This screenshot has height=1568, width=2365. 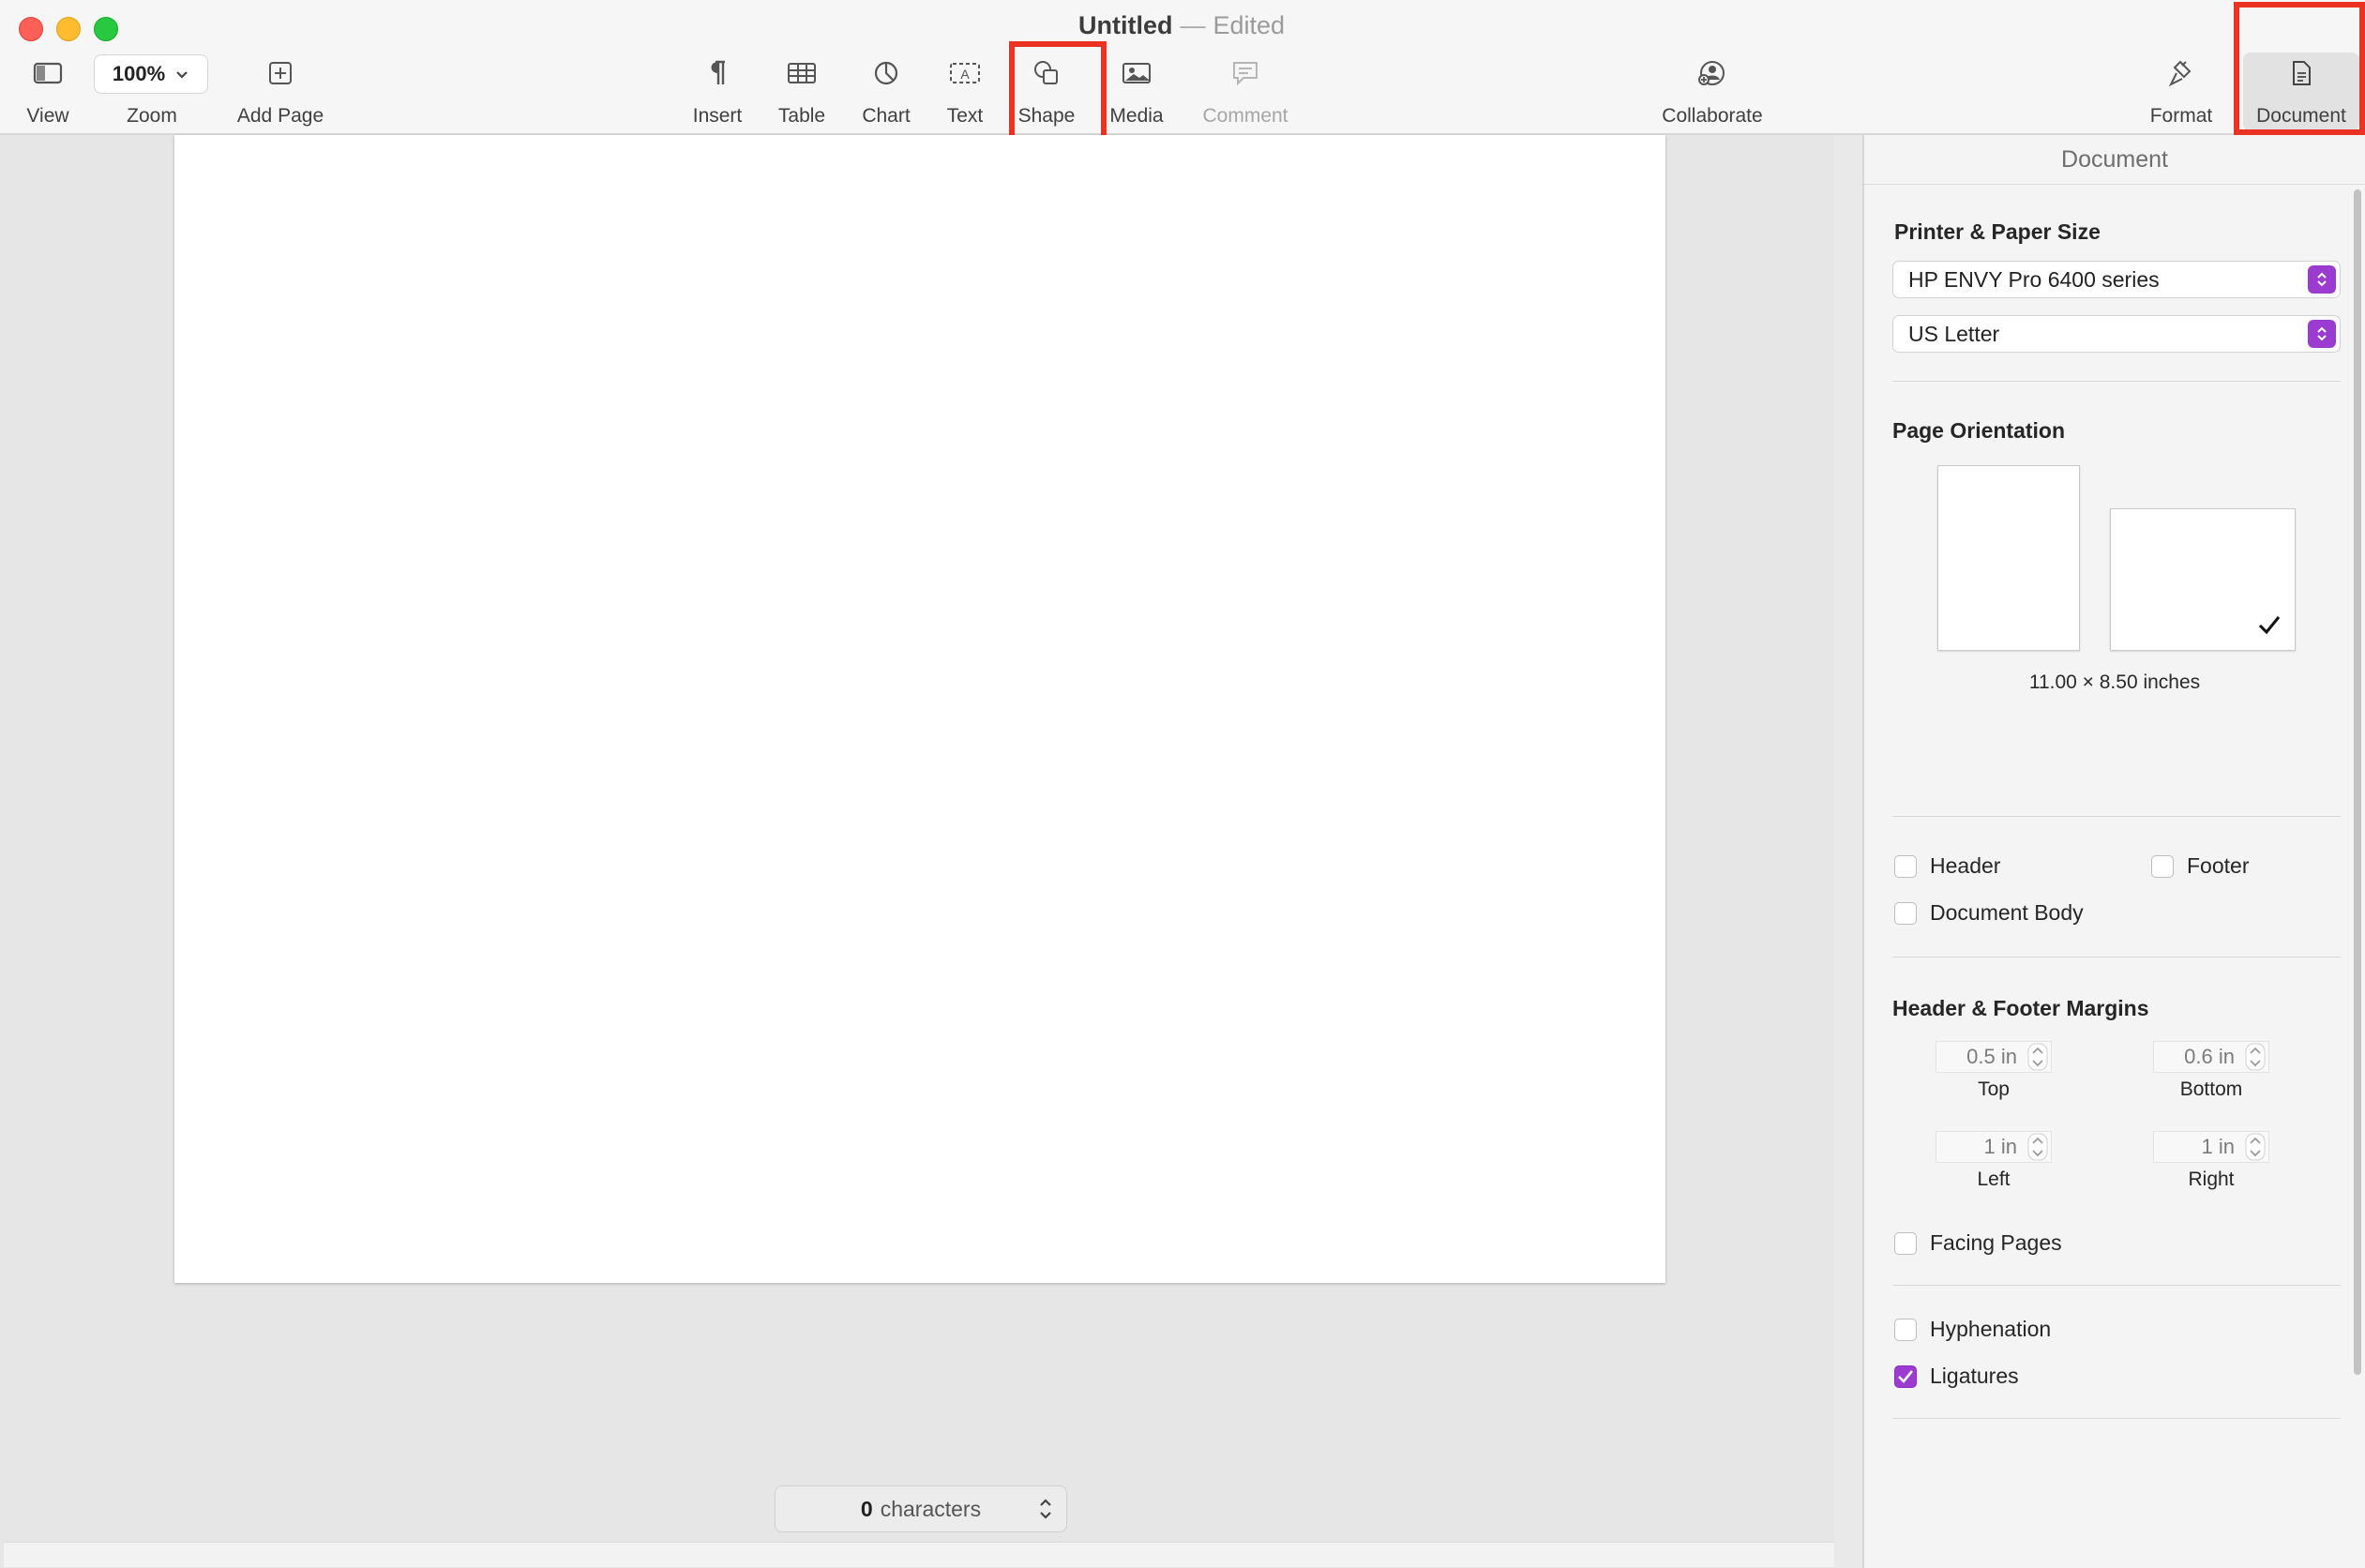 I want to click on page-dimensions: 11.00 × 8.50 inches, so click(x=2114, y=682).